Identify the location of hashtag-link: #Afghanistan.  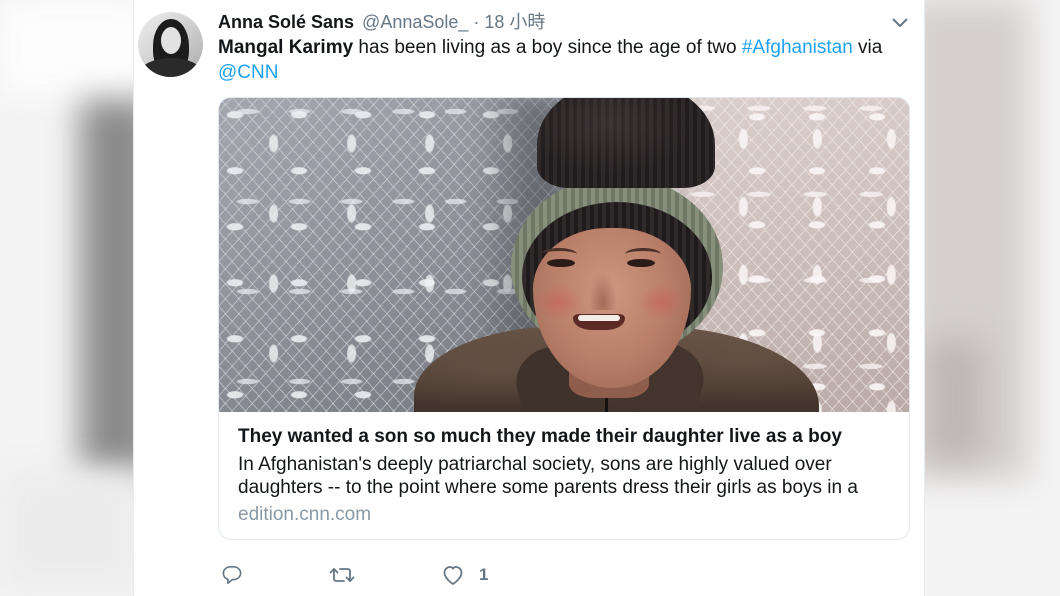
(797, 47).